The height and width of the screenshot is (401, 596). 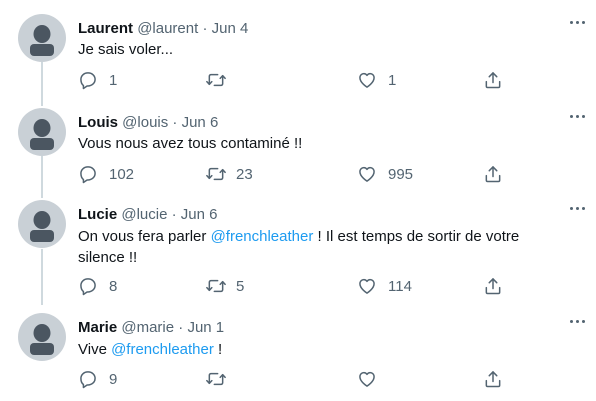 I want to click on author-handle: @marie, so click(x=147, y=327).